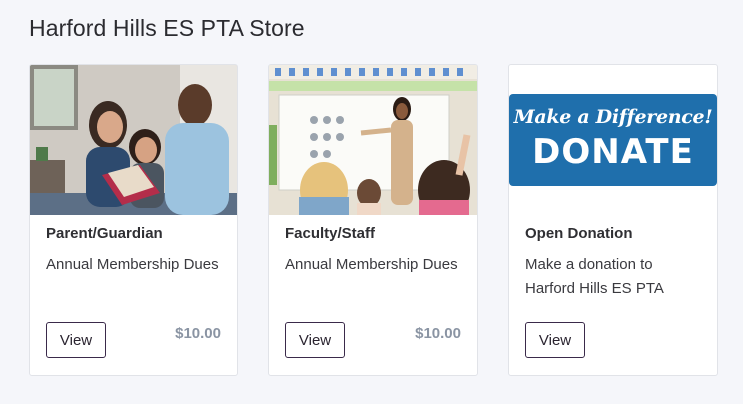 The image size is (743, 404). Describe the element at coordinates (373, 140) in the screenshot. I see `classroom-teacher-photo` at that location.